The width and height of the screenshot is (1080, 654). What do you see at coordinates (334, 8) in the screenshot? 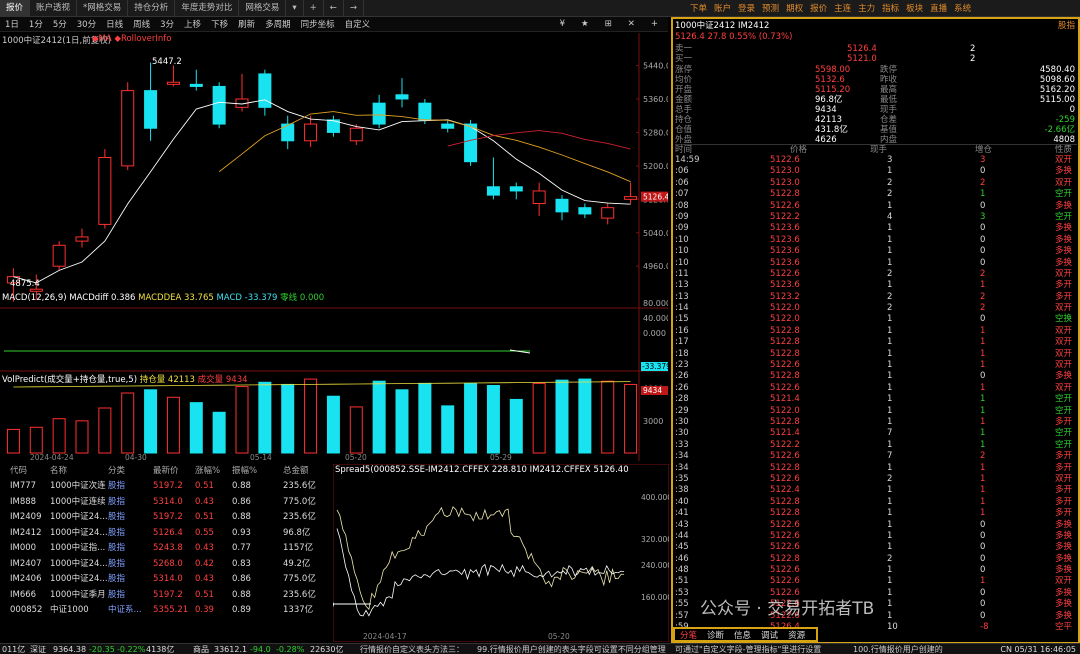
I see `back-icon: ←` at bounding box center [334, 8].